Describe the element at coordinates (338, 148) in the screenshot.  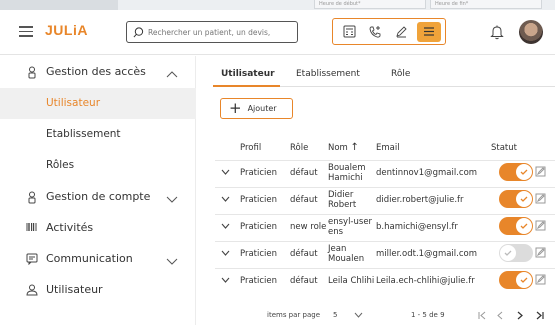
I see `column-header-label: Nom` at that location.